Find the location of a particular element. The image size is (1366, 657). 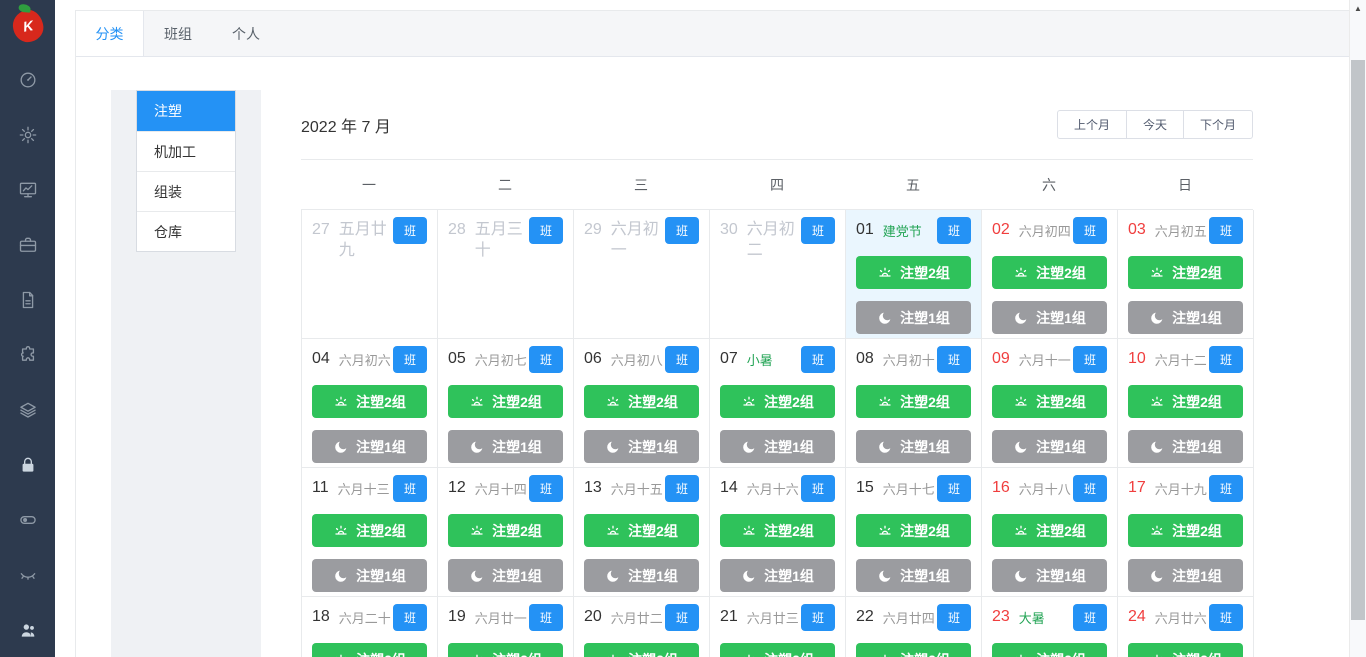

shift-label: 注塑2组 is located at coordinates (381, 530).